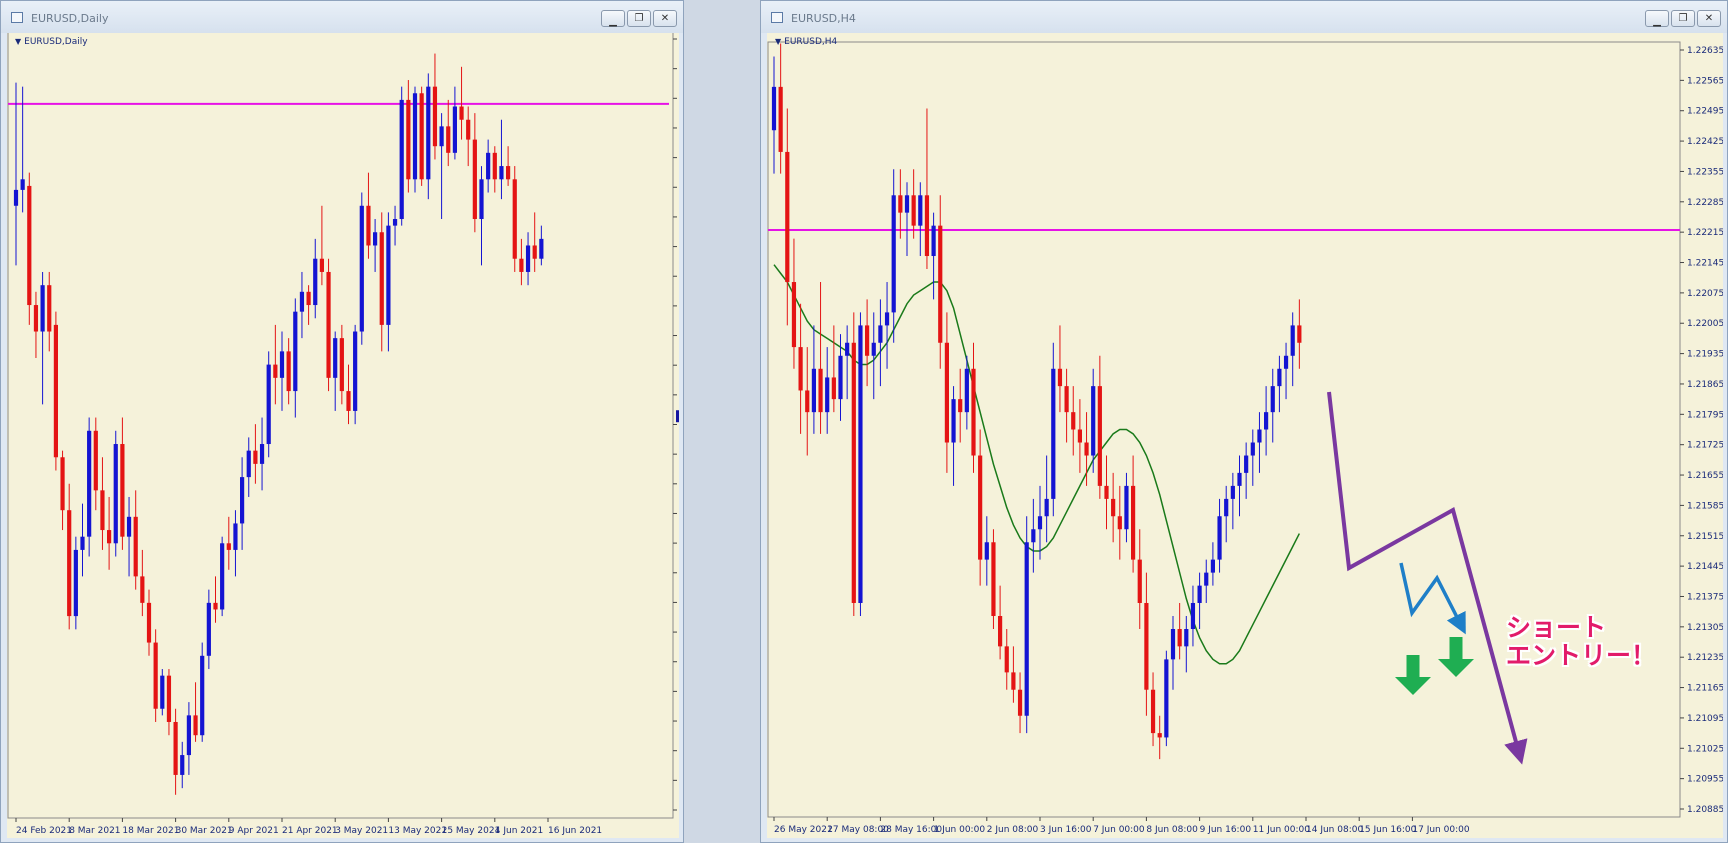 This screenshot has height=843, width=1728. I want to click on x-tick-label: 21 Apr 2021, so click(310, 831).